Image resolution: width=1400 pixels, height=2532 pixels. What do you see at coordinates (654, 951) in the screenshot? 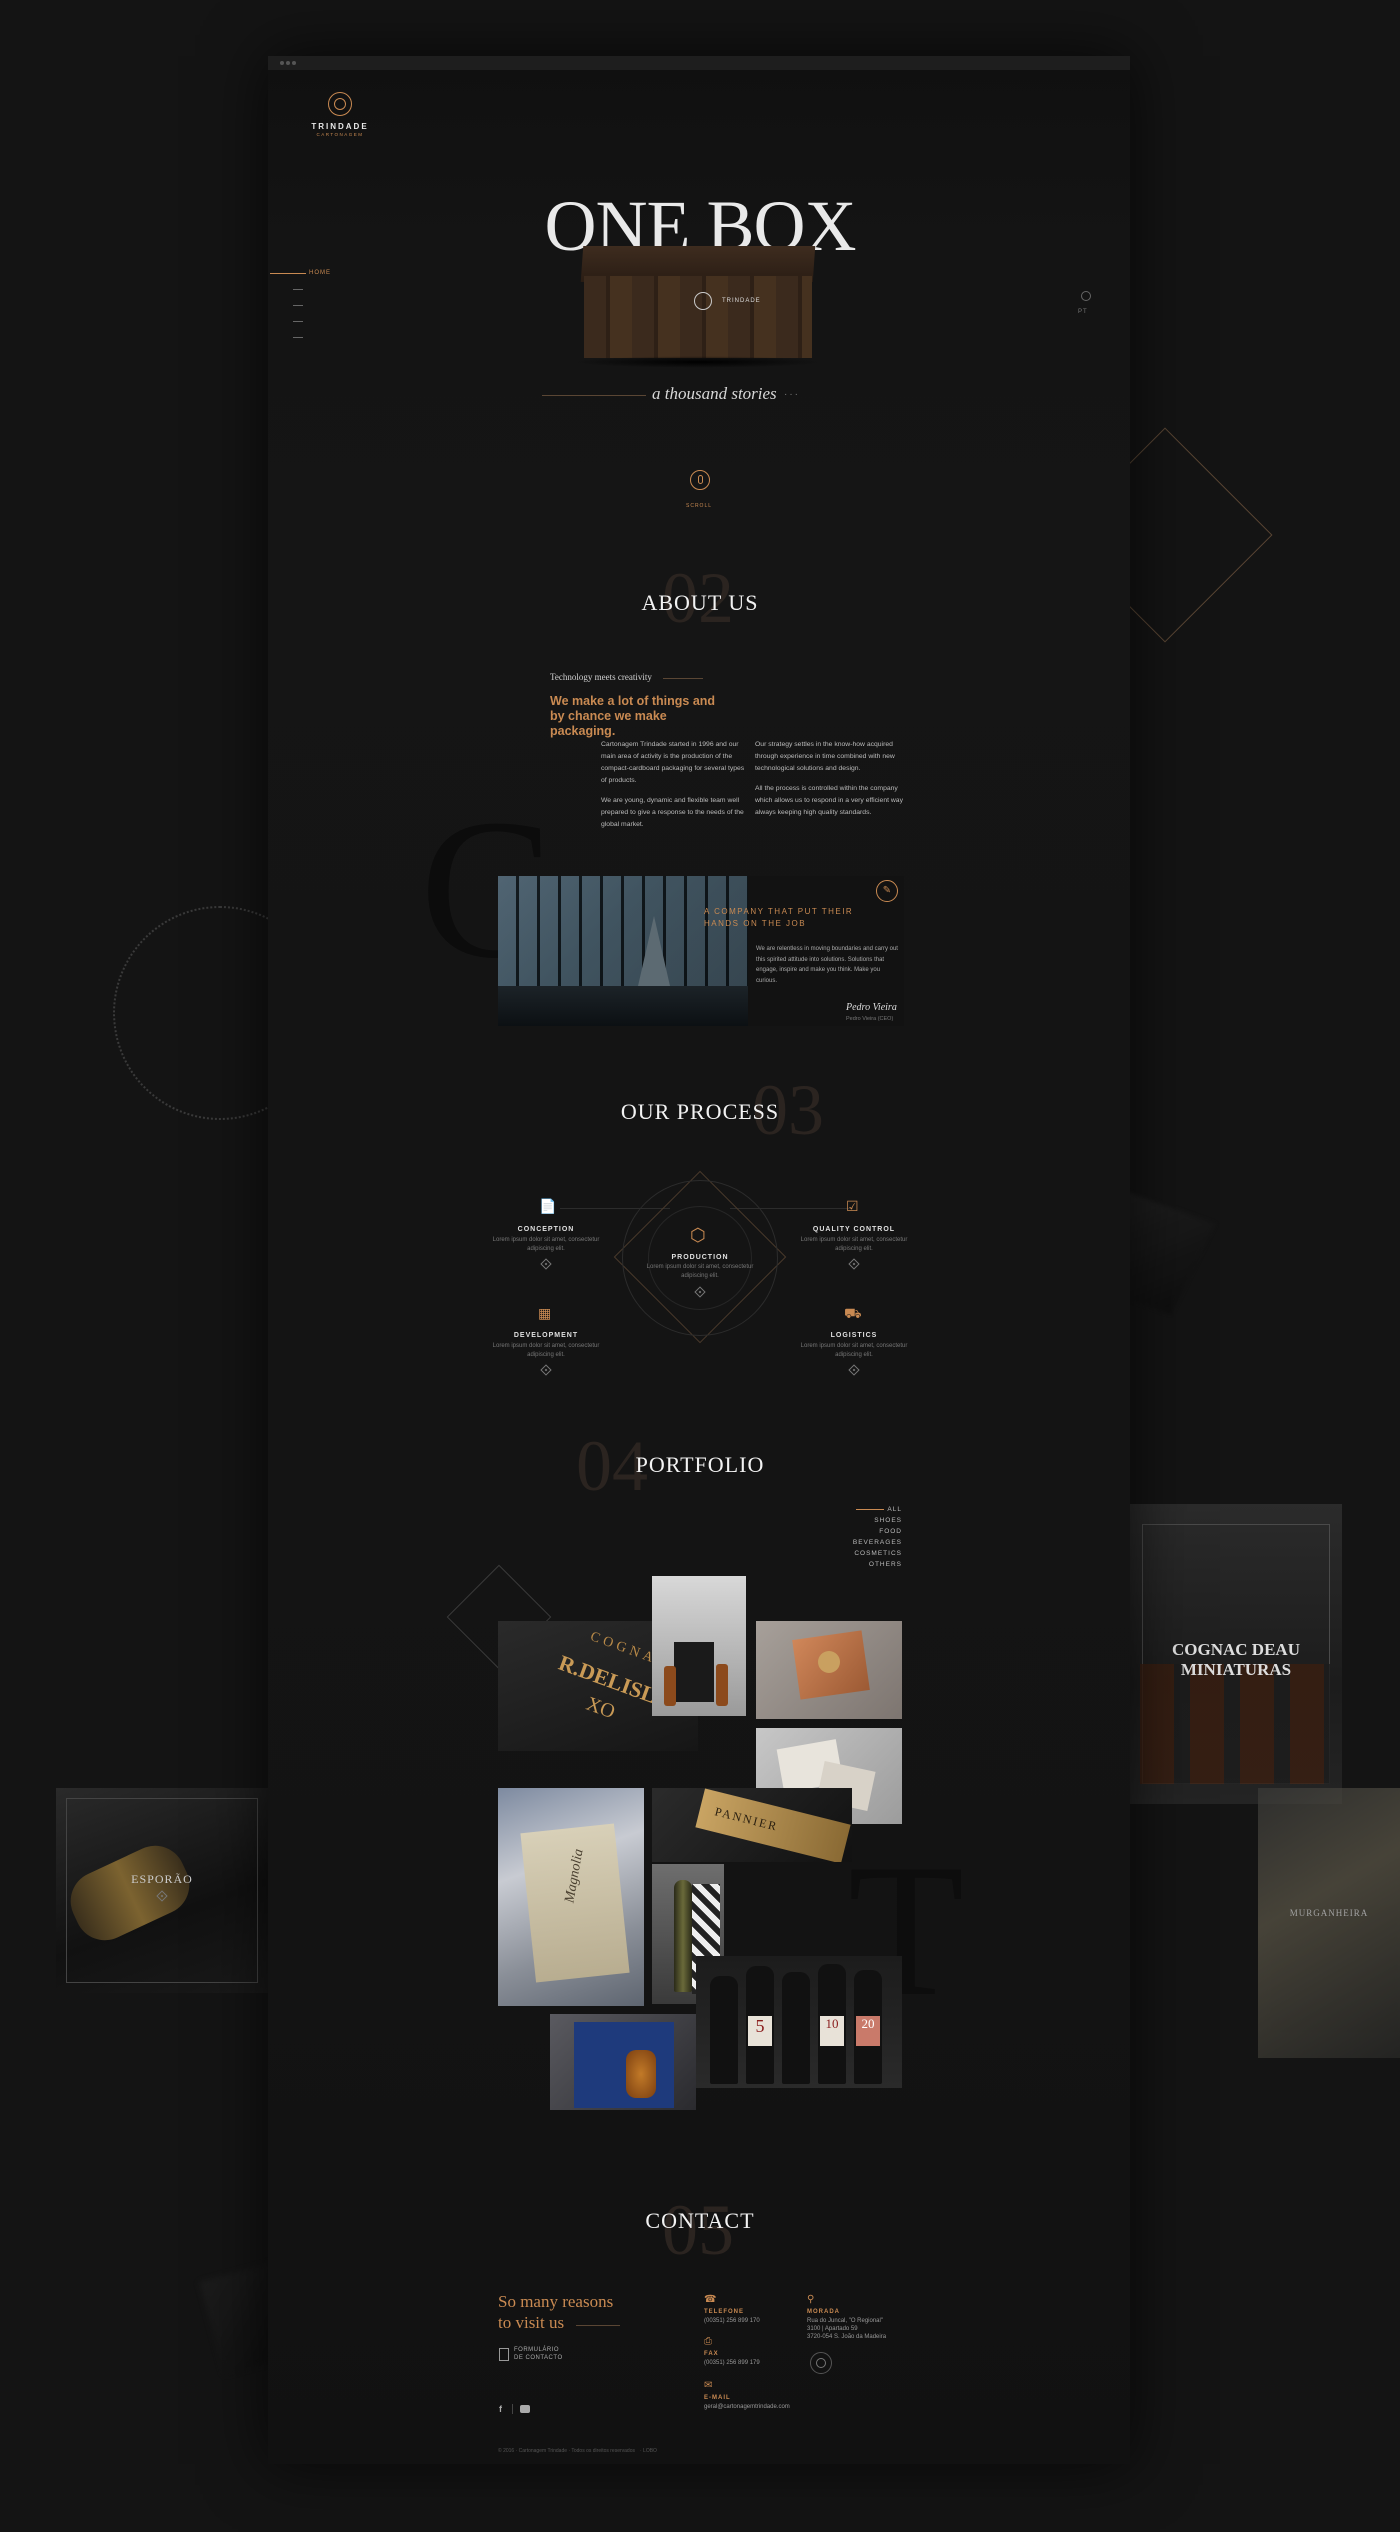
I see `about-office-tree` at bounding box center [654, 951].